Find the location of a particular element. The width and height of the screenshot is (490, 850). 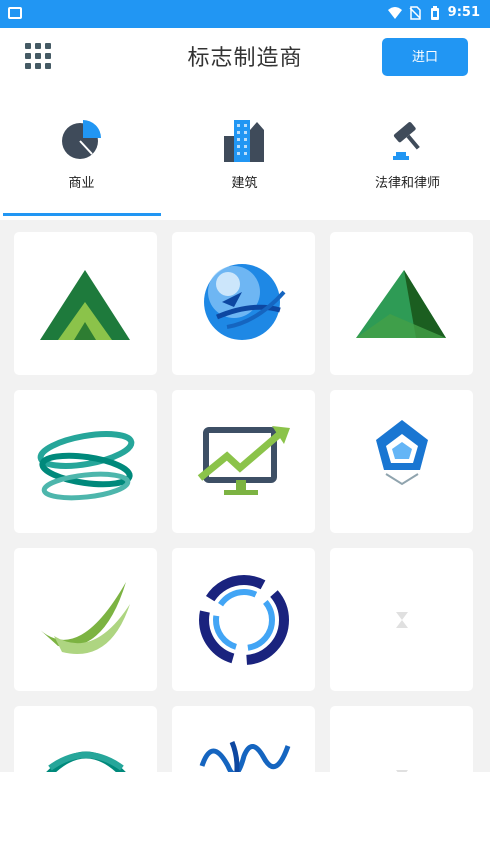

tab-label-architecture: 建筑 is located at coordinates (244, 183).